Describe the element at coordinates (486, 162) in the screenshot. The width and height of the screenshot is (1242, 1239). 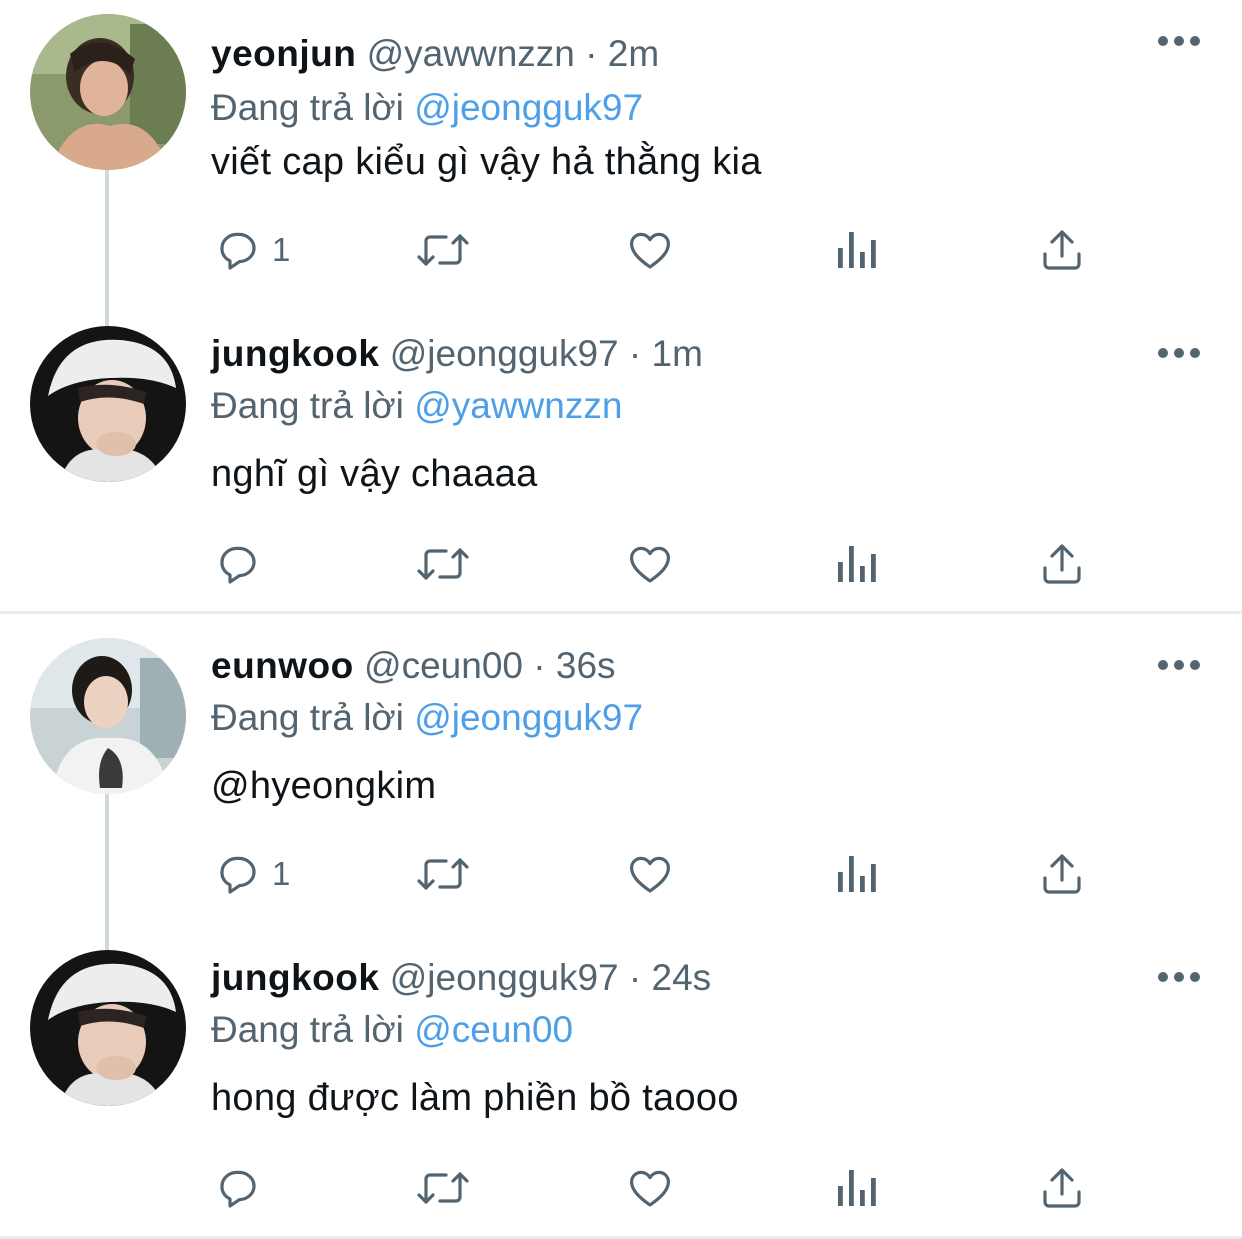
I see `tweet-text: viết cap kiểu gì vậy hả thằng kia` at that location.